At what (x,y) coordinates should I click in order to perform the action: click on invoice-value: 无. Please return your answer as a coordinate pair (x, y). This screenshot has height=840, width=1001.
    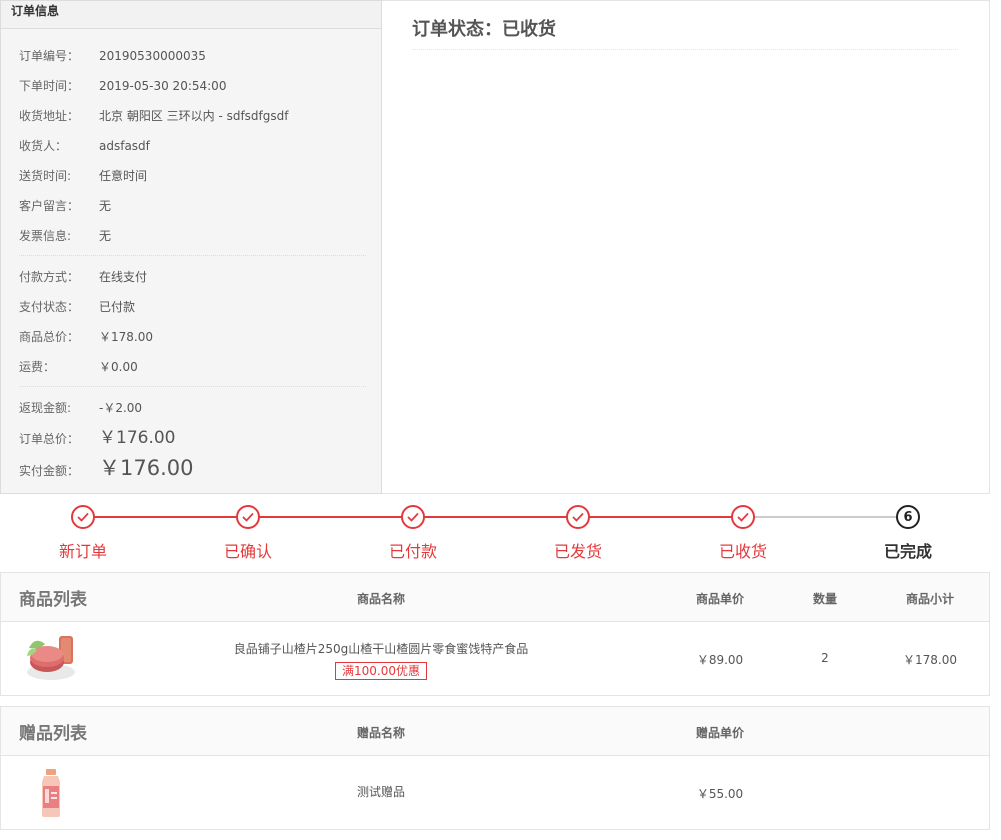
    Looking at the image, I should click on (105, 236).